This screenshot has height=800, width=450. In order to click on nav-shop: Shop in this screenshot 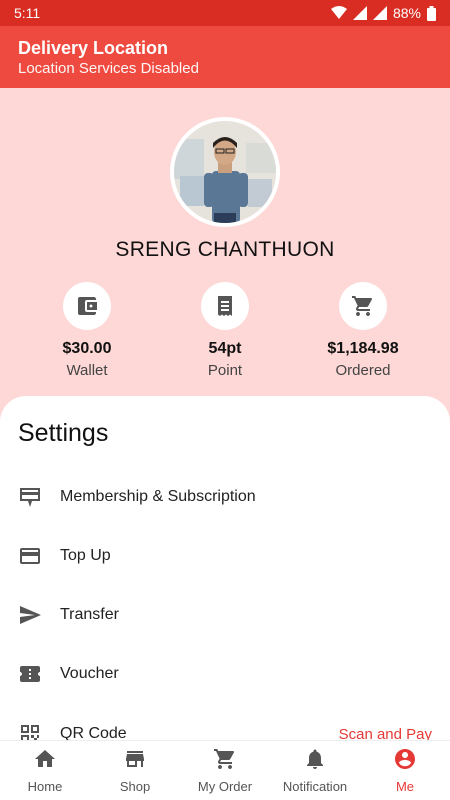, I will do `click(135, 770)`.